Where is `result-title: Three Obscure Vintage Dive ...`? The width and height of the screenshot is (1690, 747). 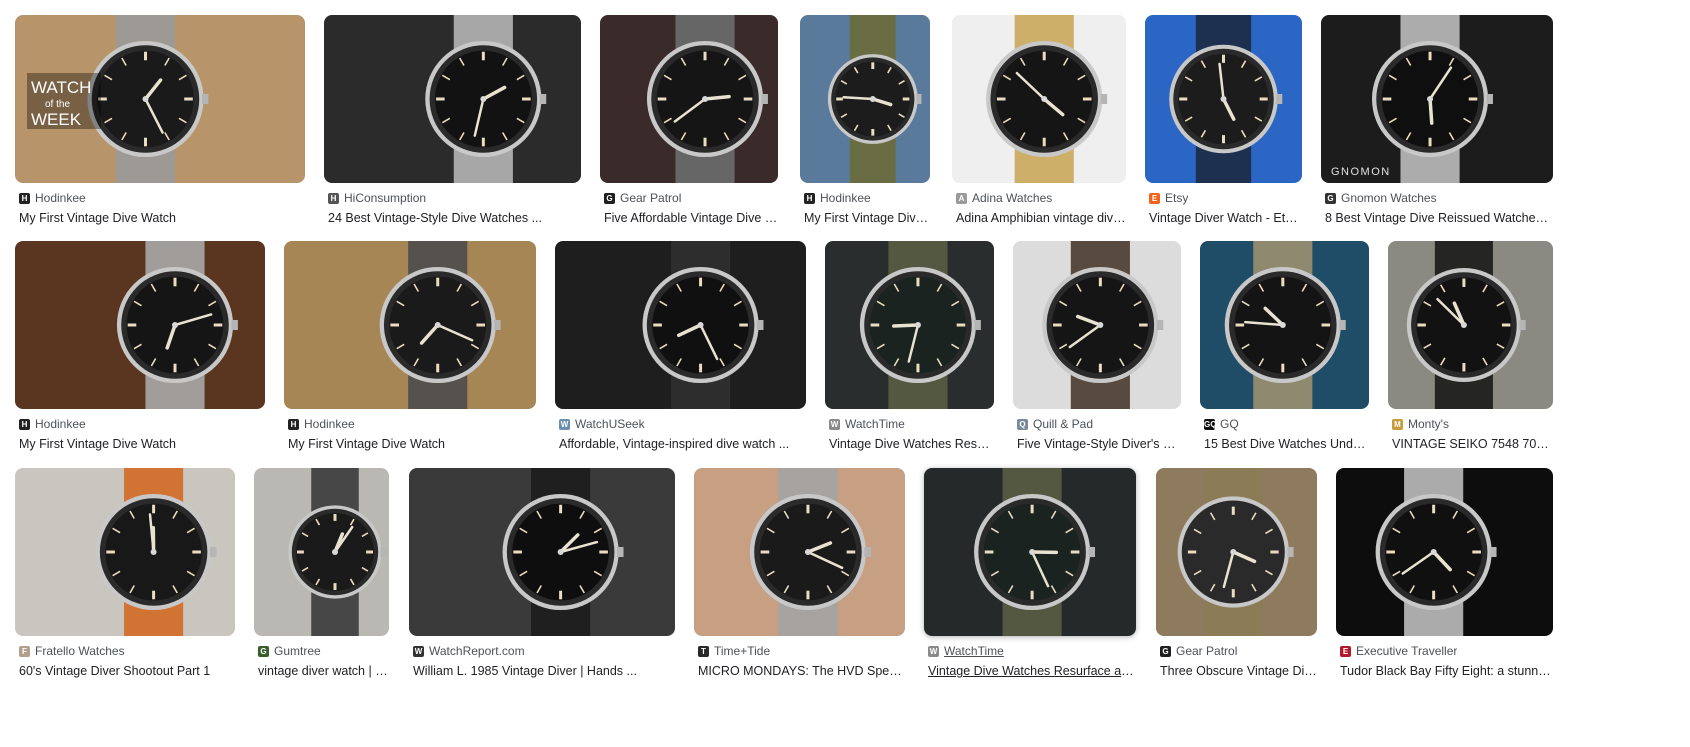
result-title: Three Obscure Vintage Dive ... is located at coordinates (1238, 671).